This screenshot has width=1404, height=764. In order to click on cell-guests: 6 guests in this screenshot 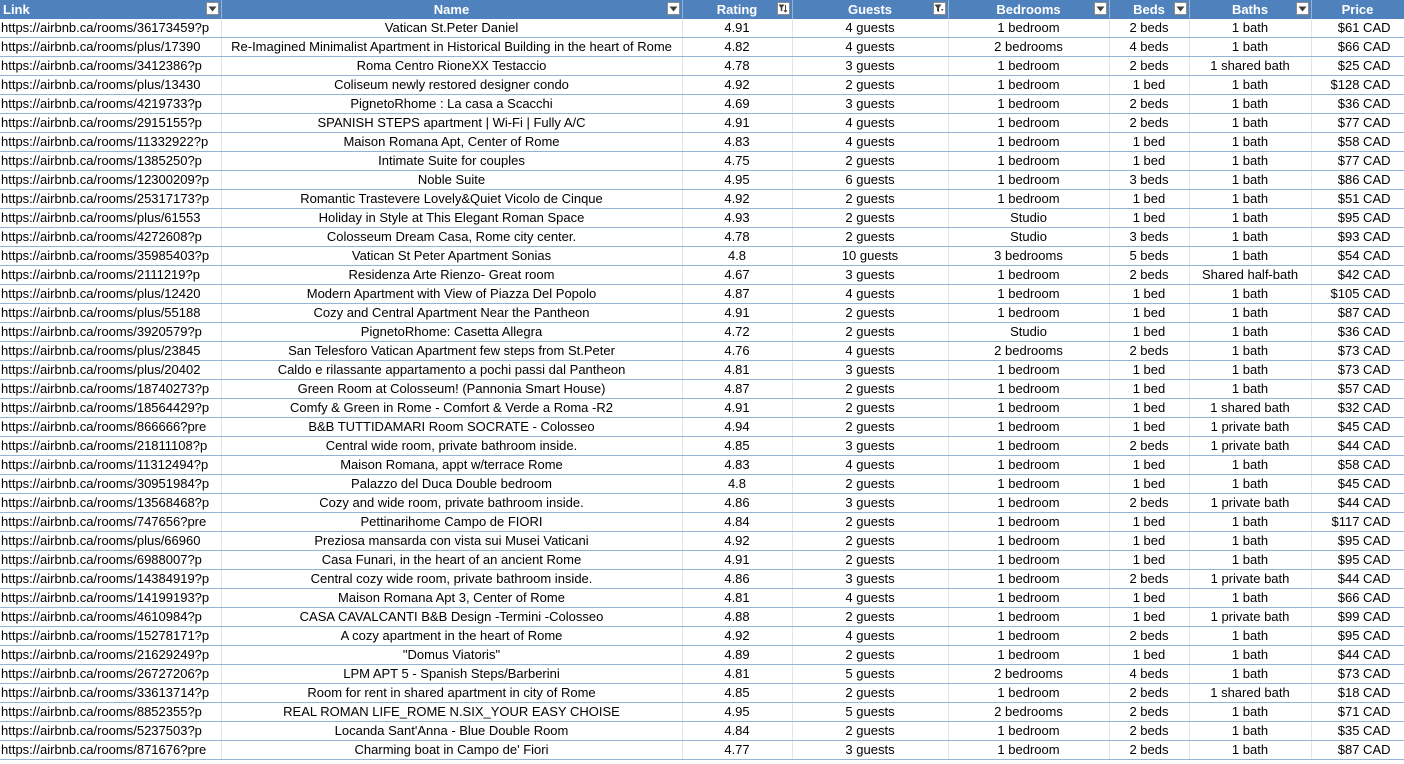, I will do `click(870, 180)`.